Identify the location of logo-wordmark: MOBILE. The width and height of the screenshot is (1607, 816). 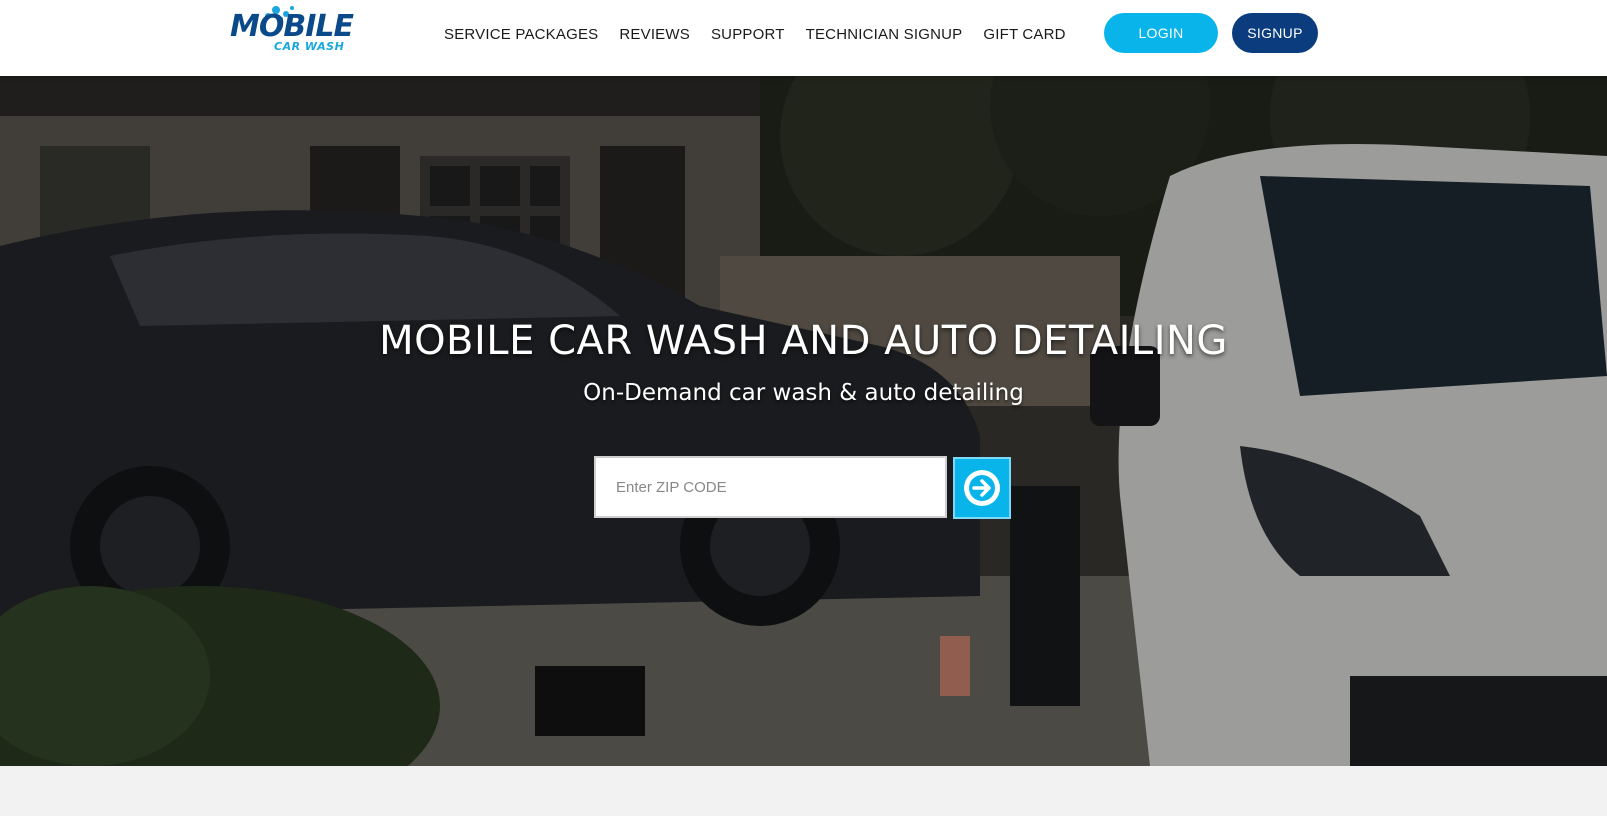
(292, 26).